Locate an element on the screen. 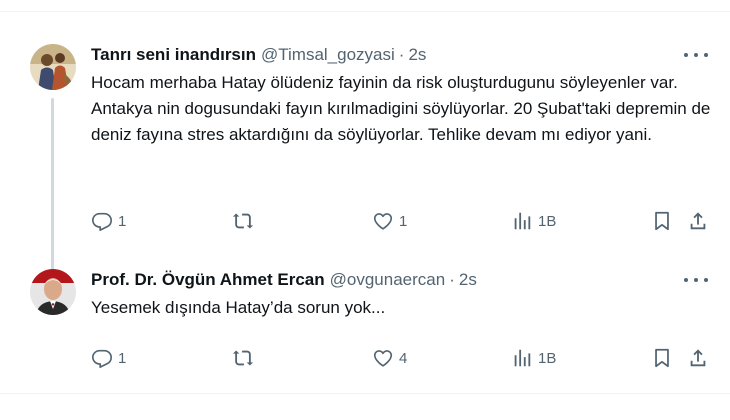 This screenshot has height=420, width=730. like-count: 1 is located at coordinates (403, 221).